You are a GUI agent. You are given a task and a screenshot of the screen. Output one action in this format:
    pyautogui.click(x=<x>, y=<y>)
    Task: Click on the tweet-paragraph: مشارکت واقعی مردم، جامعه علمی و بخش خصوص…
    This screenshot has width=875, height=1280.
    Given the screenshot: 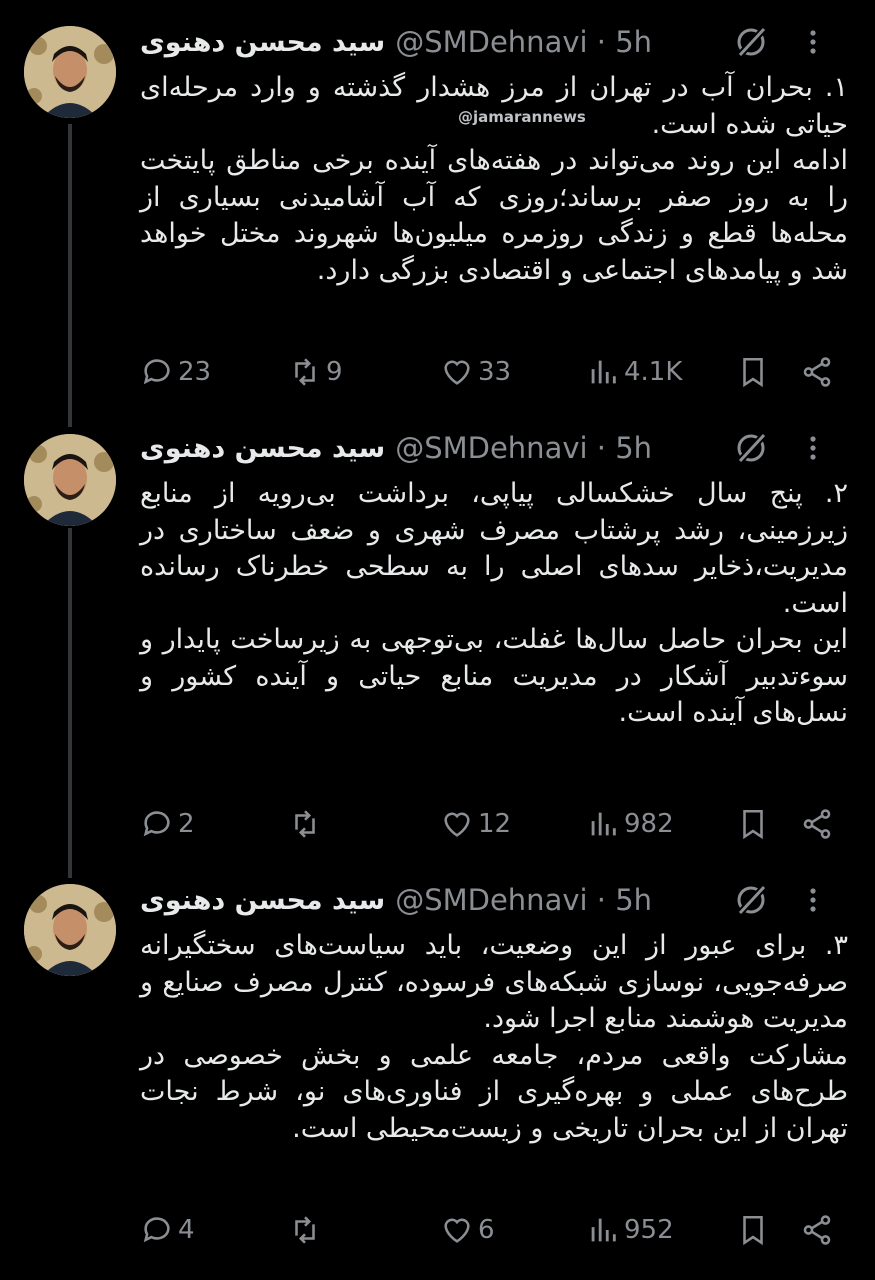 What is the action you would take?
    pyautogui.click(x=494, y=1091)
    